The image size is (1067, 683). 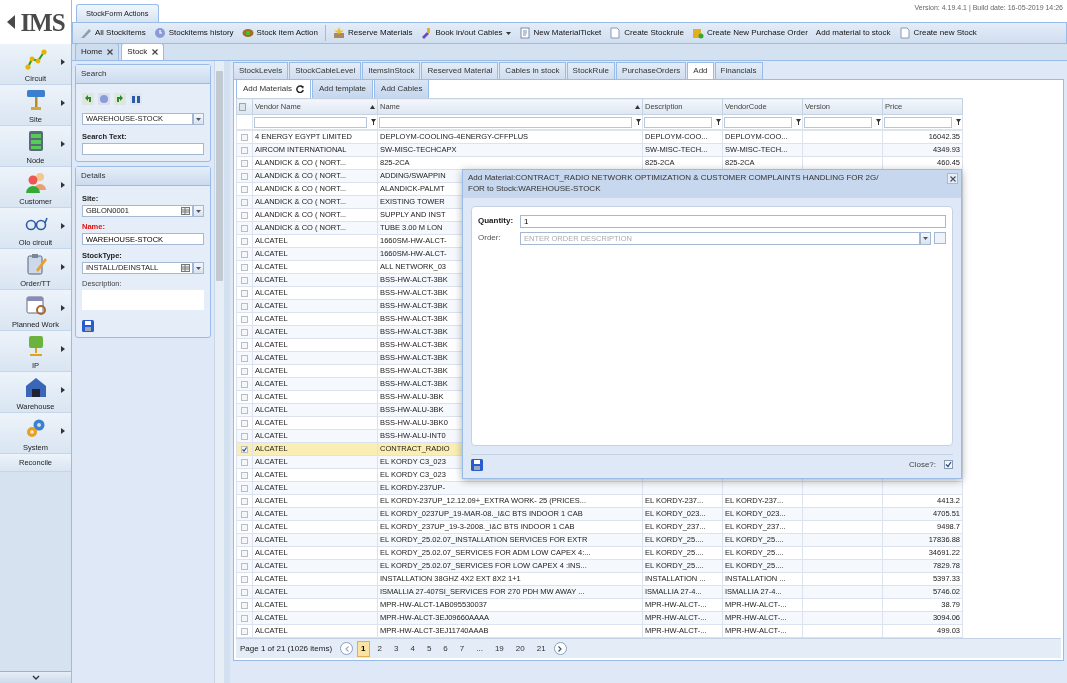 I want to click on refresh-icon, so click(x=299, y=89).